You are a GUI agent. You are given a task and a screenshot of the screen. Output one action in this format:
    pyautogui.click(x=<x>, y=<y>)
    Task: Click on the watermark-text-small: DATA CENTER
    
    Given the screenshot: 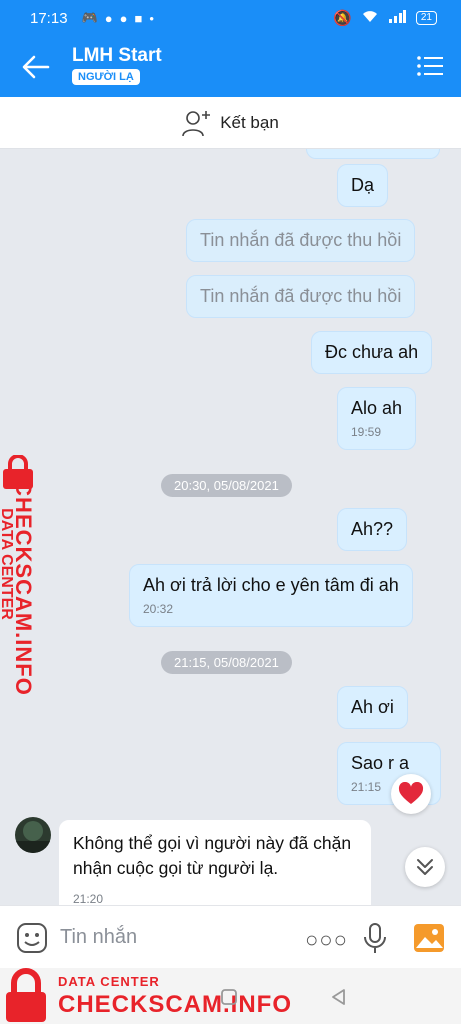 What is the action you would take?
    pyautogui.click(x=109, y=981)
    